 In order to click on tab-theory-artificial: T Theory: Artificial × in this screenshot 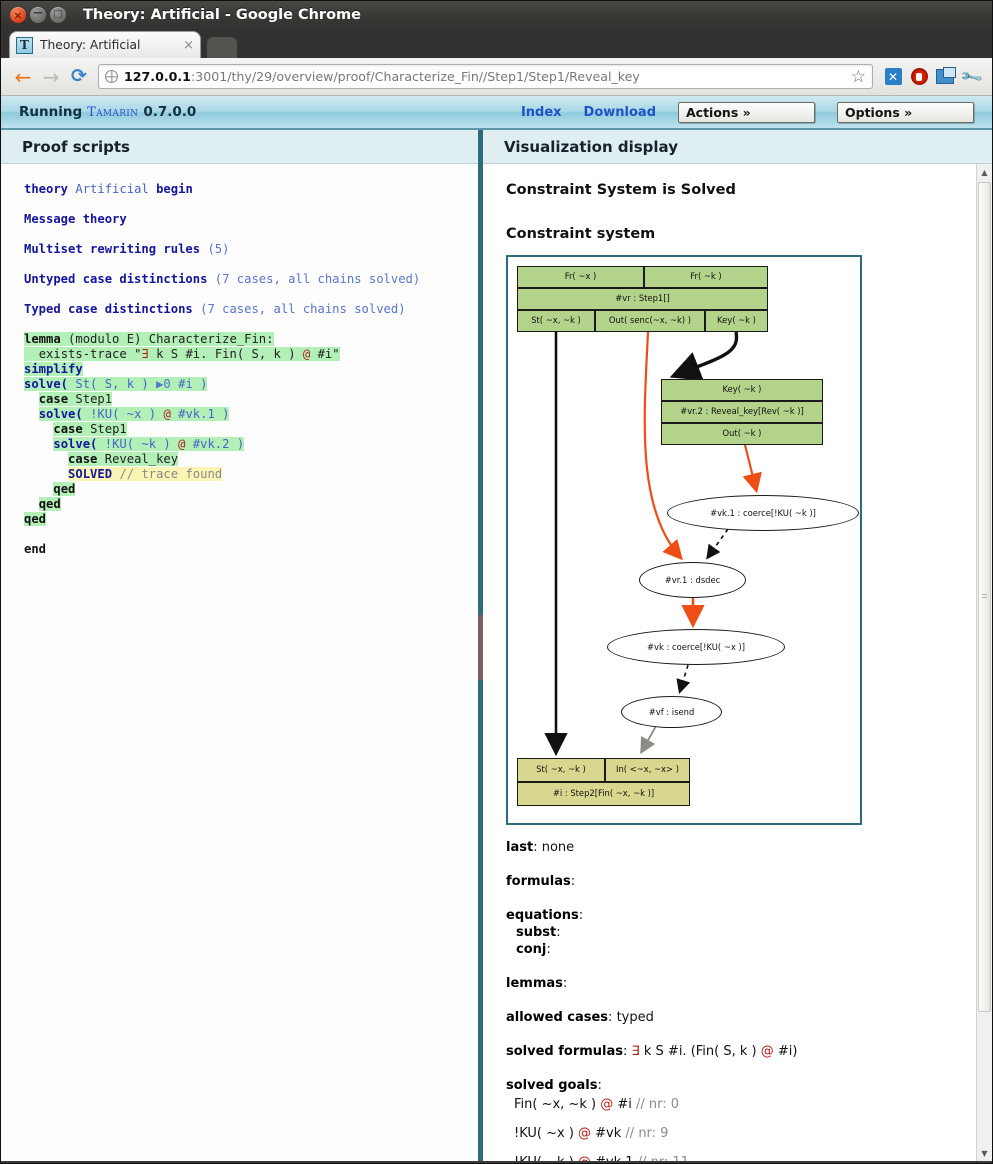, I will do `click(105, 44)`.